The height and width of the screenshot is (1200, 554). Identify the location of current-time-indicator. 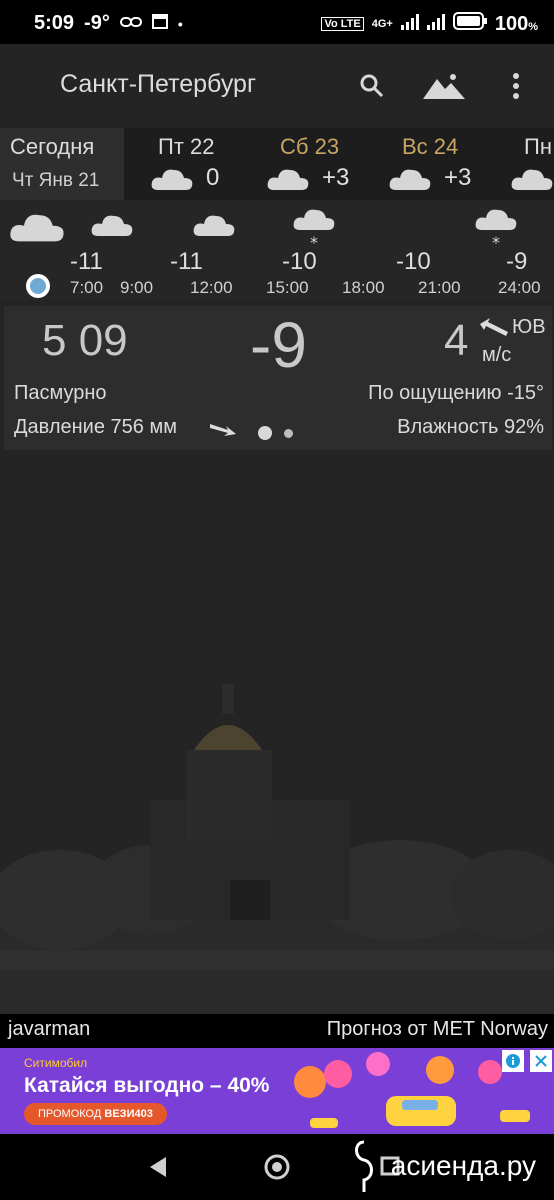
(38, 286).